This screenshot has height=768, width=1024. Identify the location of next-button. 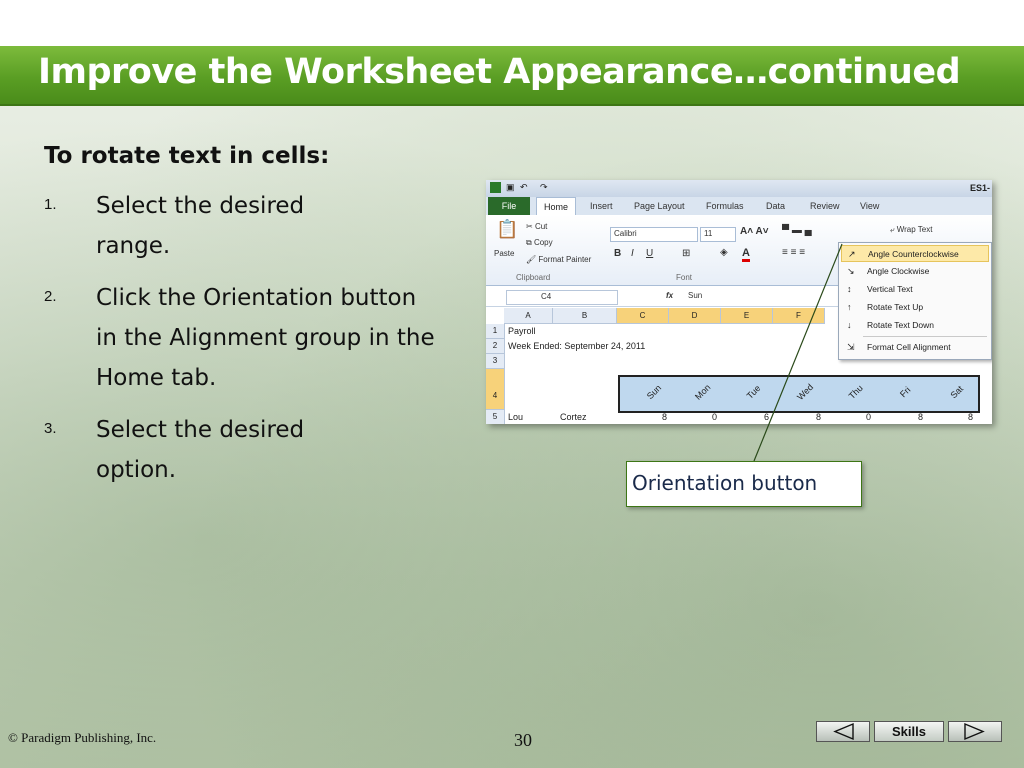
(975, 731).